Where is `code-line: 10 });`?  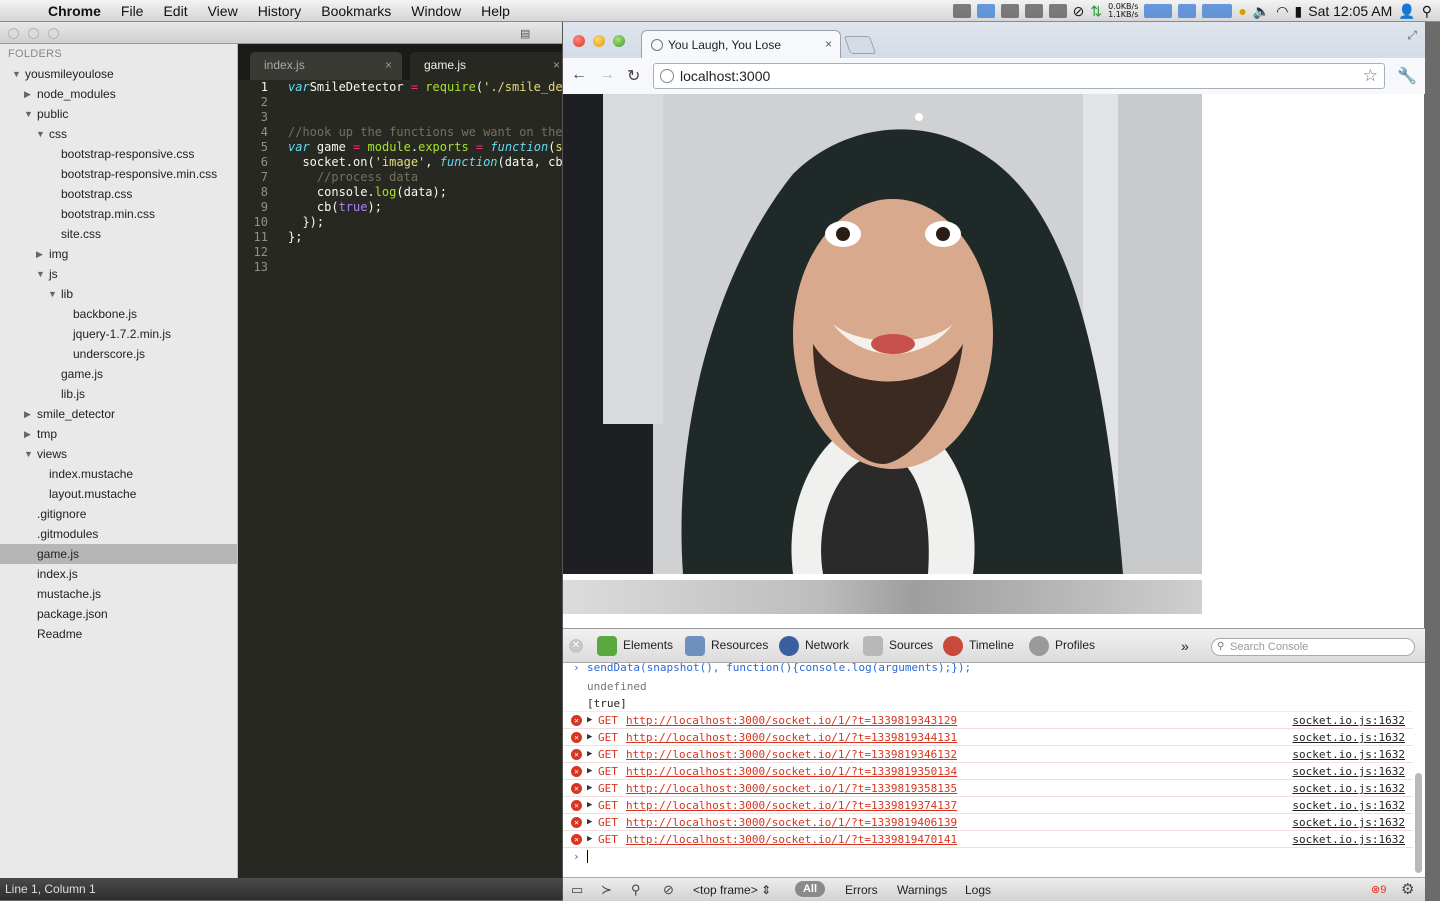
code-line: 10 }); is located at coordinates (400, 222).